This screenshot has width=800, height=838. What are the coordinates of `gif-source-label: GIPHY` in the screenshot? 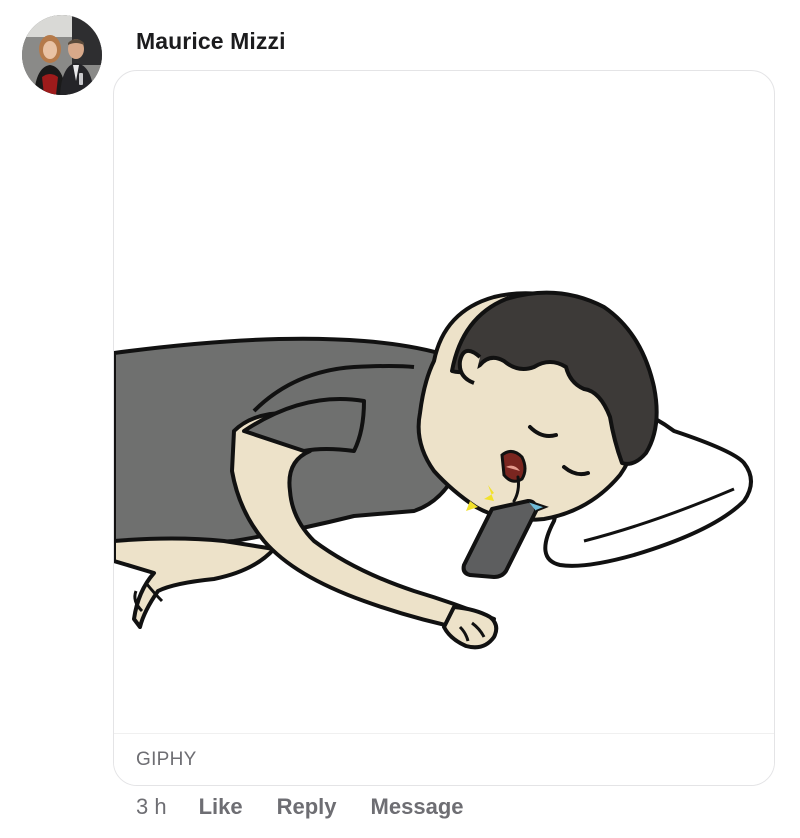 It's located at (166, 760).